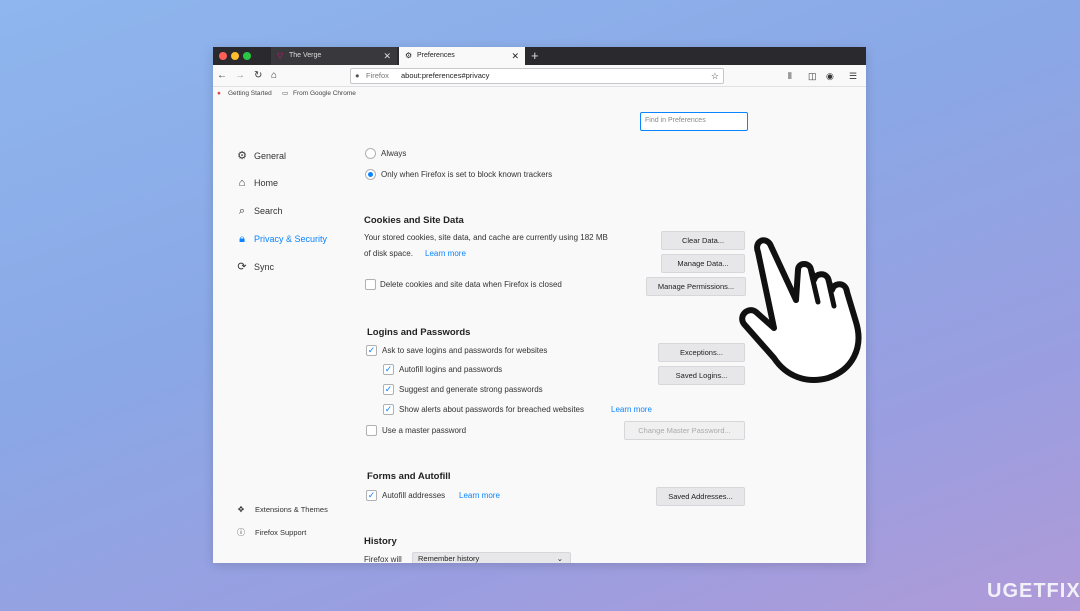  What do you see at coordinates (266, 183) in the screenshot?
I see `sidebar-item-label: Home` at bounding box center [266, 183].